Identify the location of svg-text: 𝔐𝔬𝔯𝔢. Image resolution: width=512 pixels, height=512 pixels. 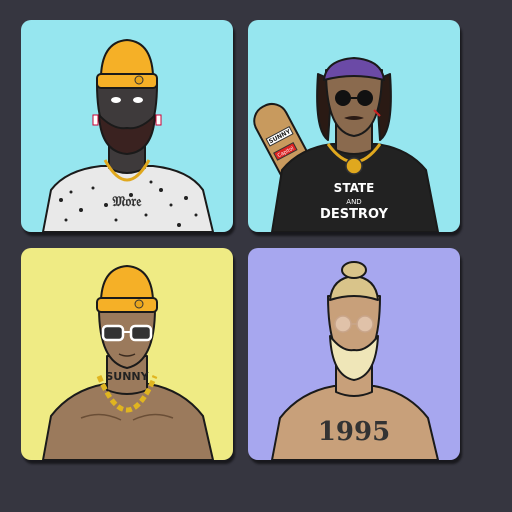
(128, 202).